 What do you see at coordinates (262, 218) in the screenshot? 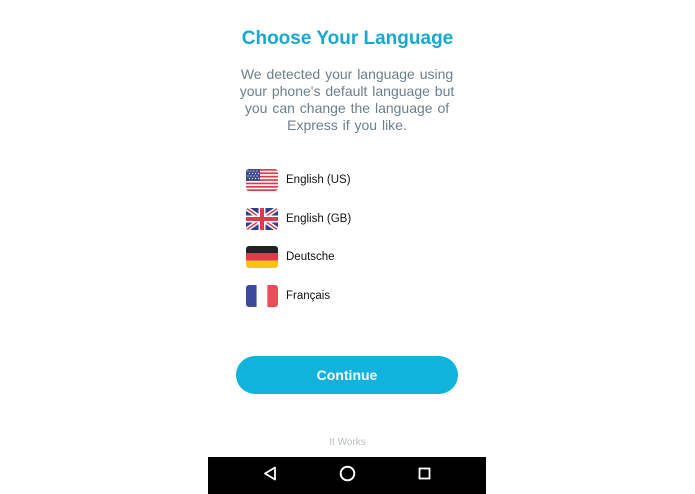
I see `uk-flag-icon` at bounding box center [262, 218].